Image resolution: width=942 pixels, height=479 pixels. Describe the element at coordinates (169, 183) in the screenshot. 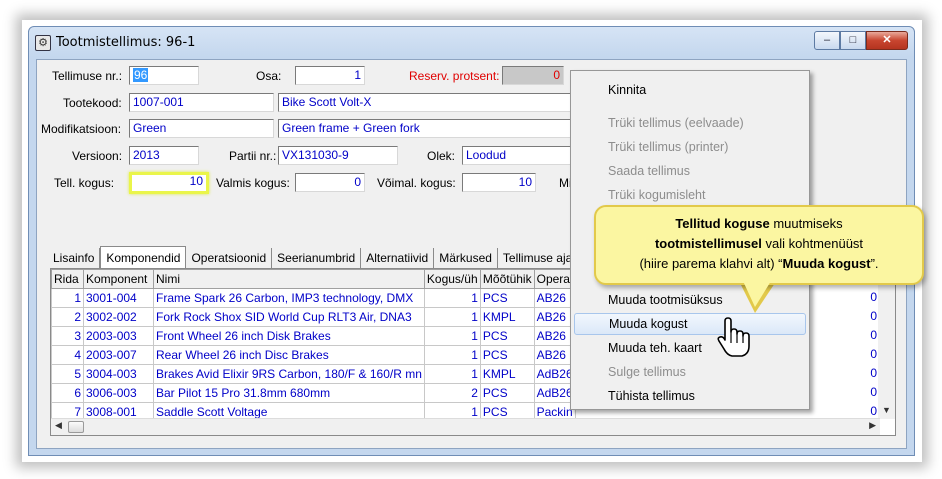

I see `ordered-qty-field: 10` at that location.